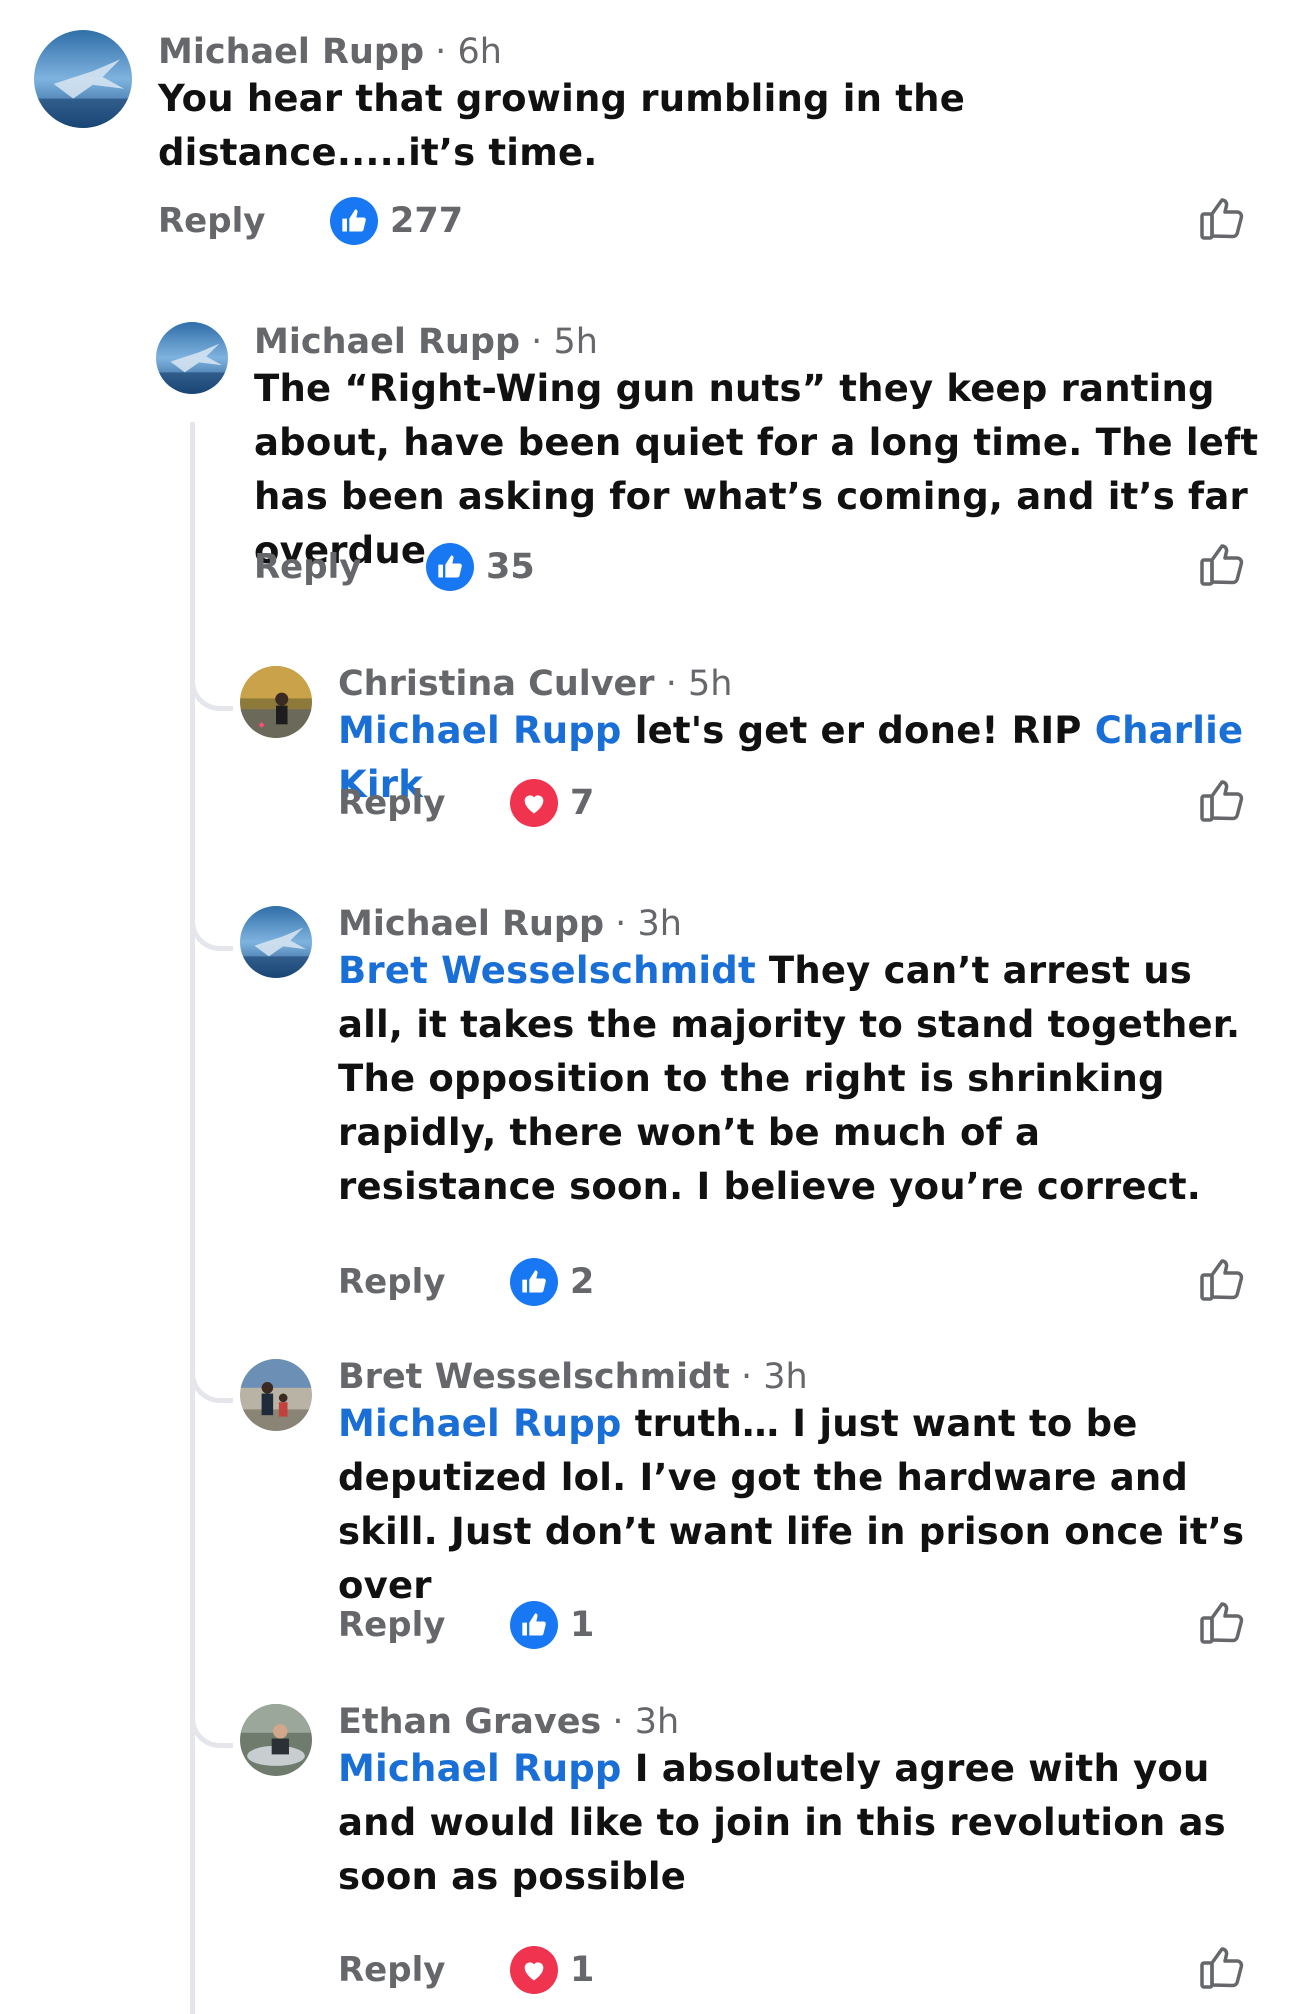 Image resolution: width=1290 pixels, height=2014 pixels. I want to click on author-name: Ethan Graves, so click(469, 1722).